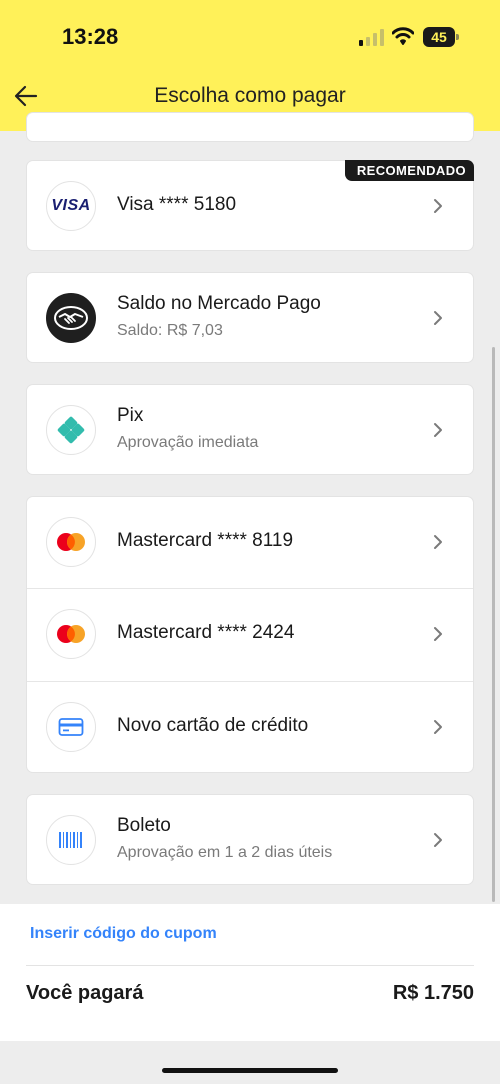 This screenshot has height=1084, width=500. Describe the element at coordinates (85, 993) in the screenshot. I see `total-label: Você pagará` at that location.